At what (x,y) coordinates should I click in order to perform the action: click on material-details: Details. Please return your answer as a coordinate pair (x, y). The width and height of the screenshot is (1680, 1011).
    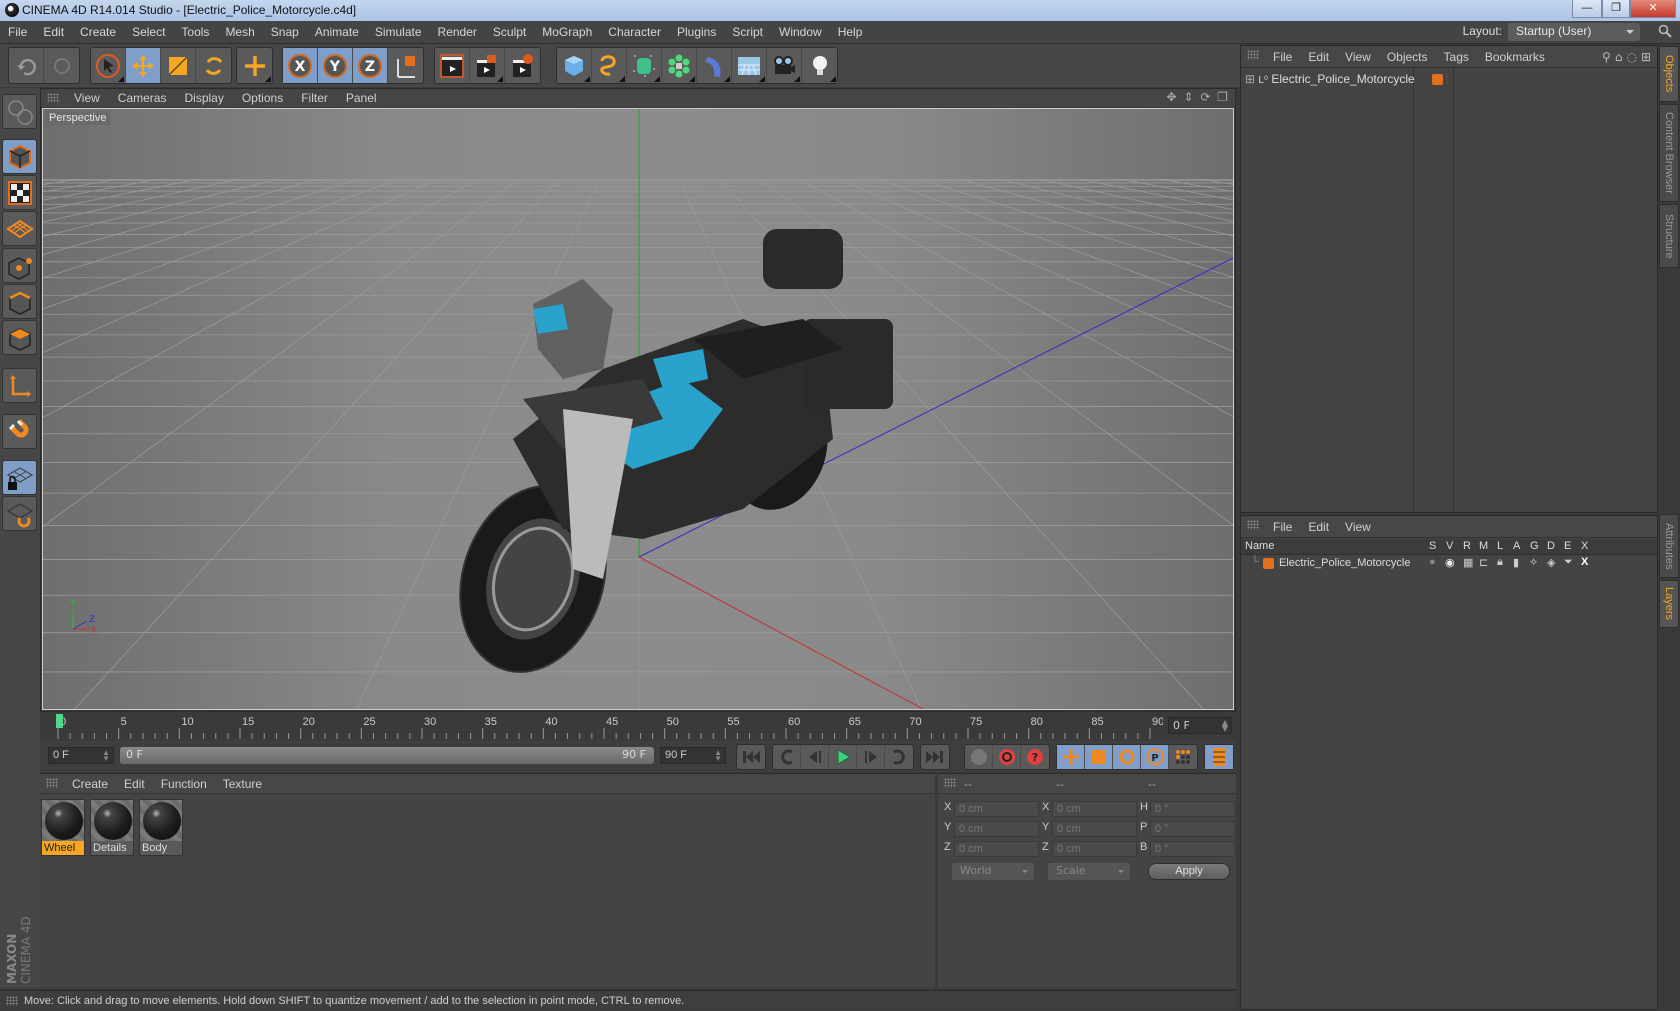
    Looking at the image, I should click on (112, 827).